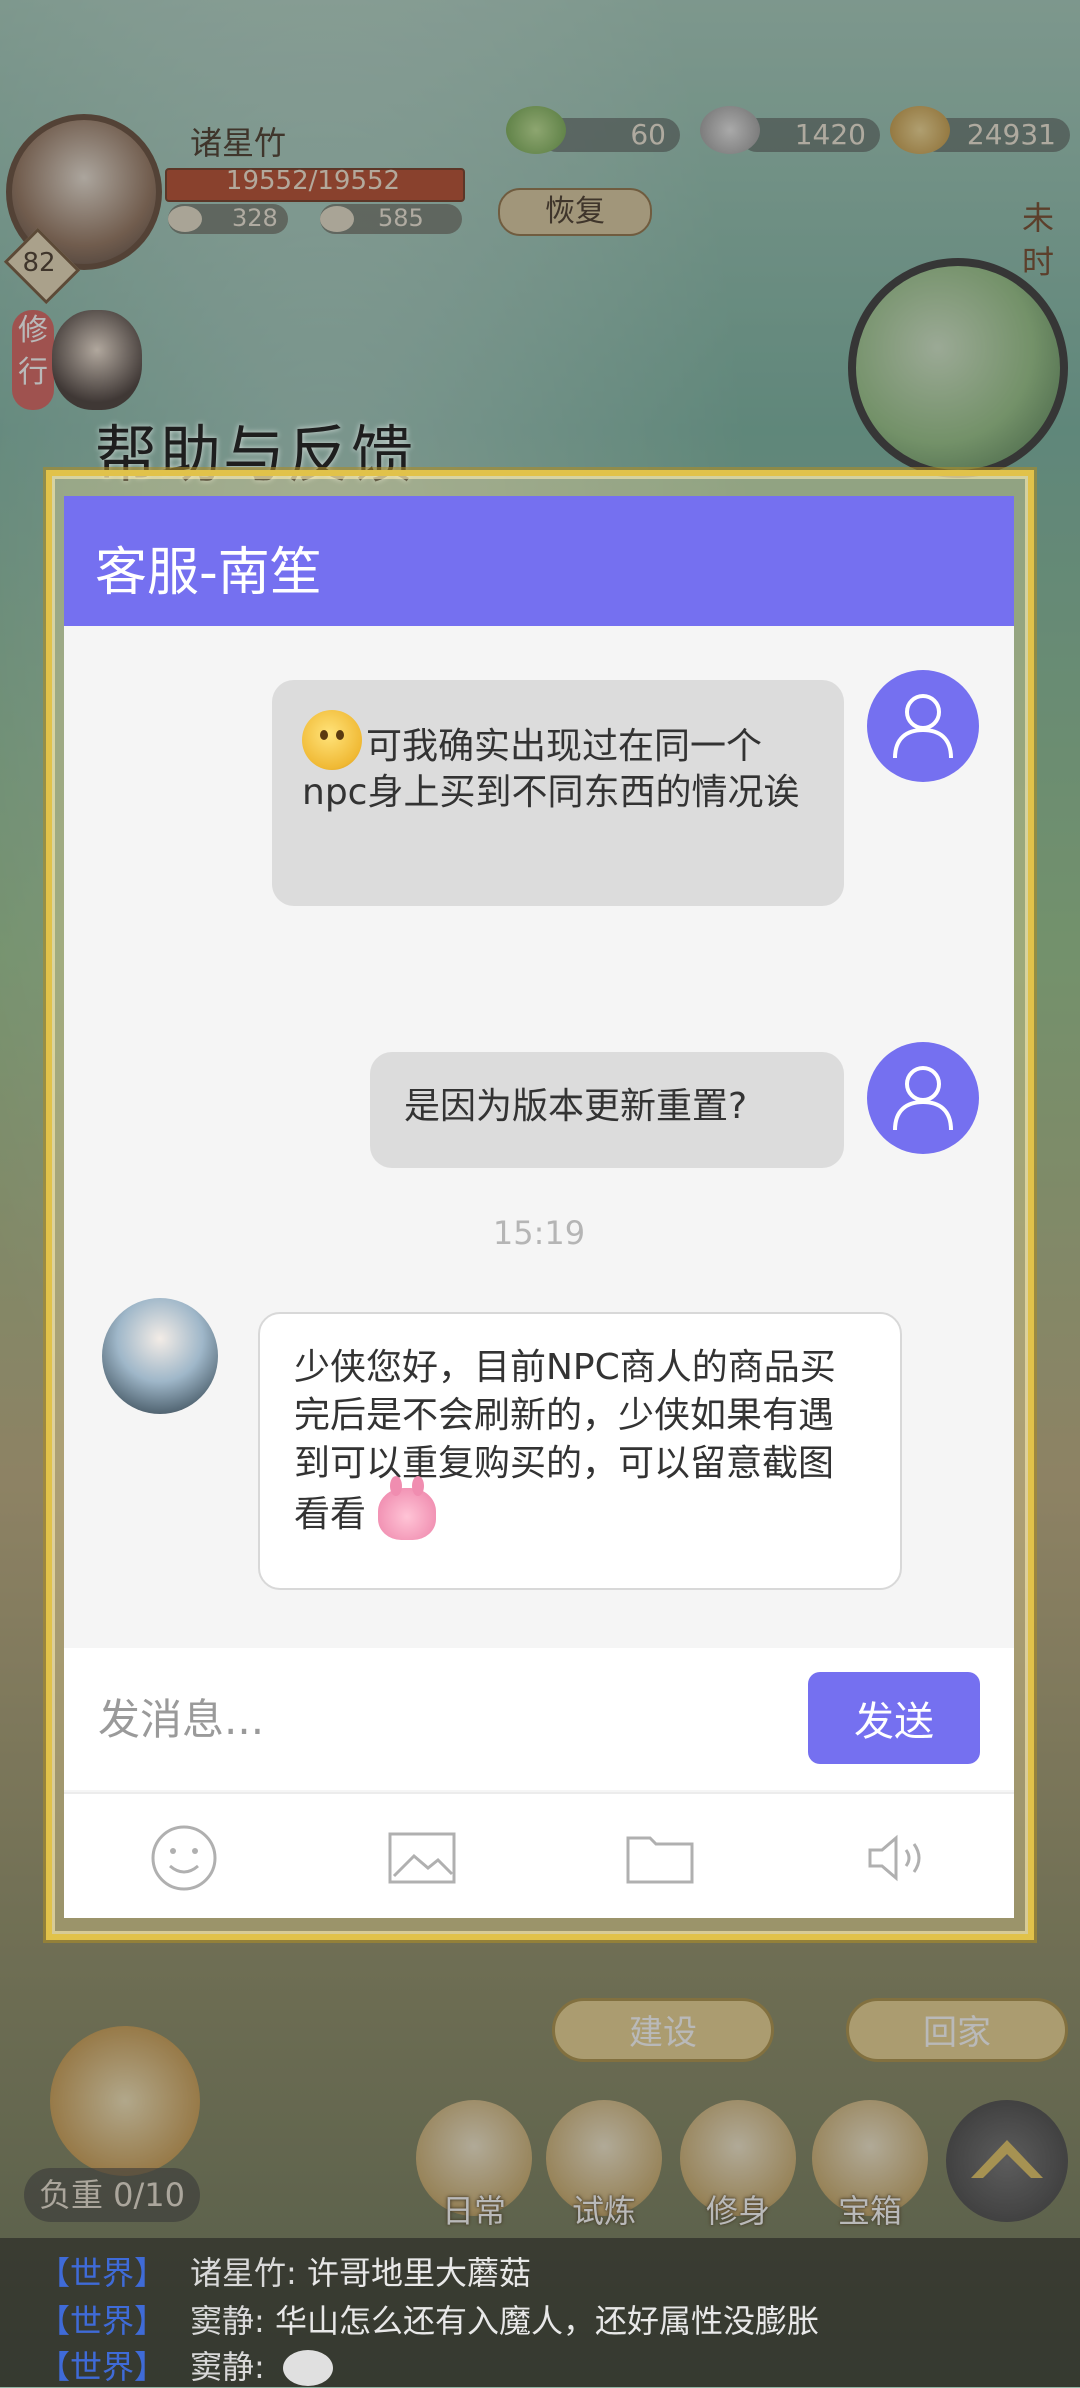 The height and width of the screenshot is (2388, 1080). What do you see at coordinates (660, 1858) in the screenshot?
I see `folder-icon` at bounding box center [660, 1858].